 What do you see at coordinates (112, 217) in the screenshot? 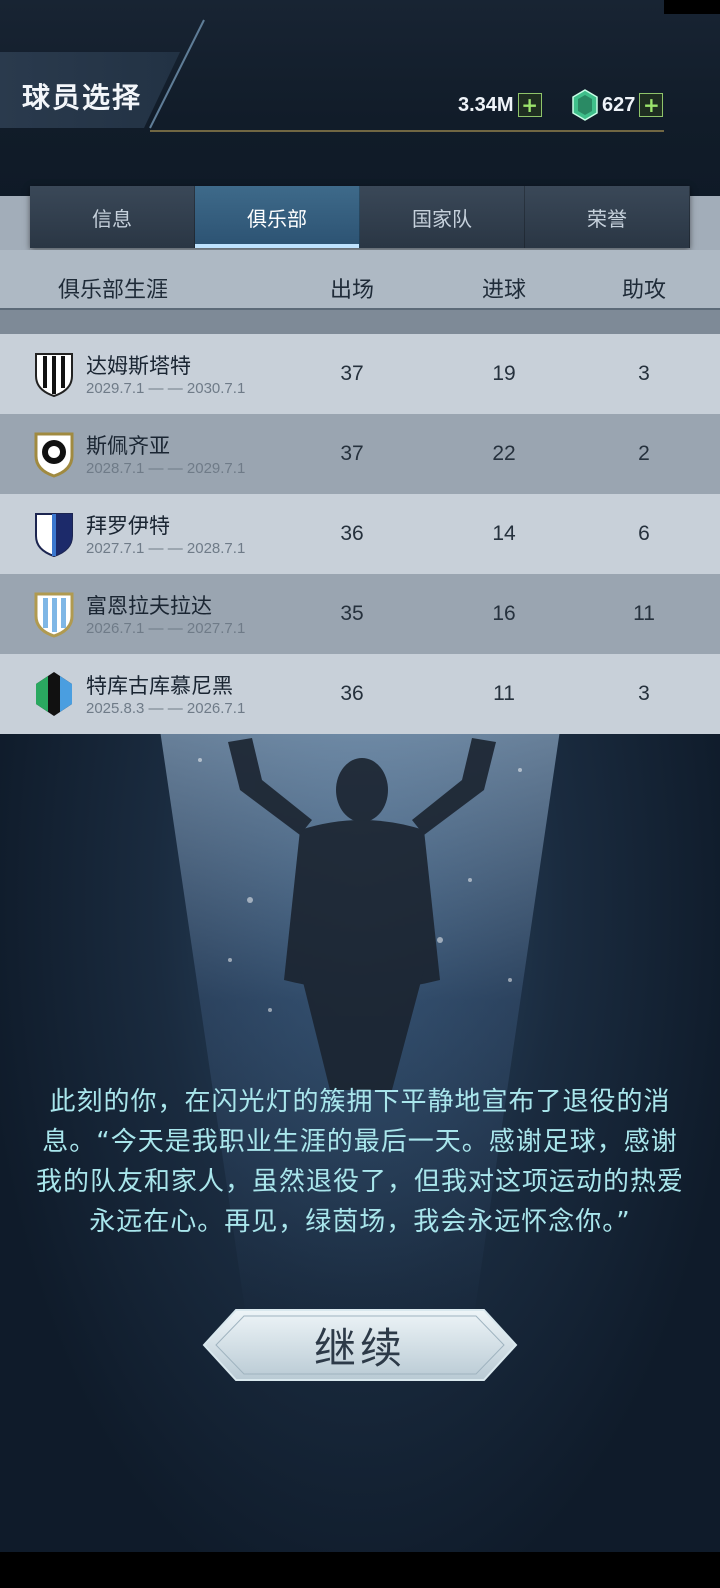
I see `tab-info: 信息` at bounding box center [112, 217].